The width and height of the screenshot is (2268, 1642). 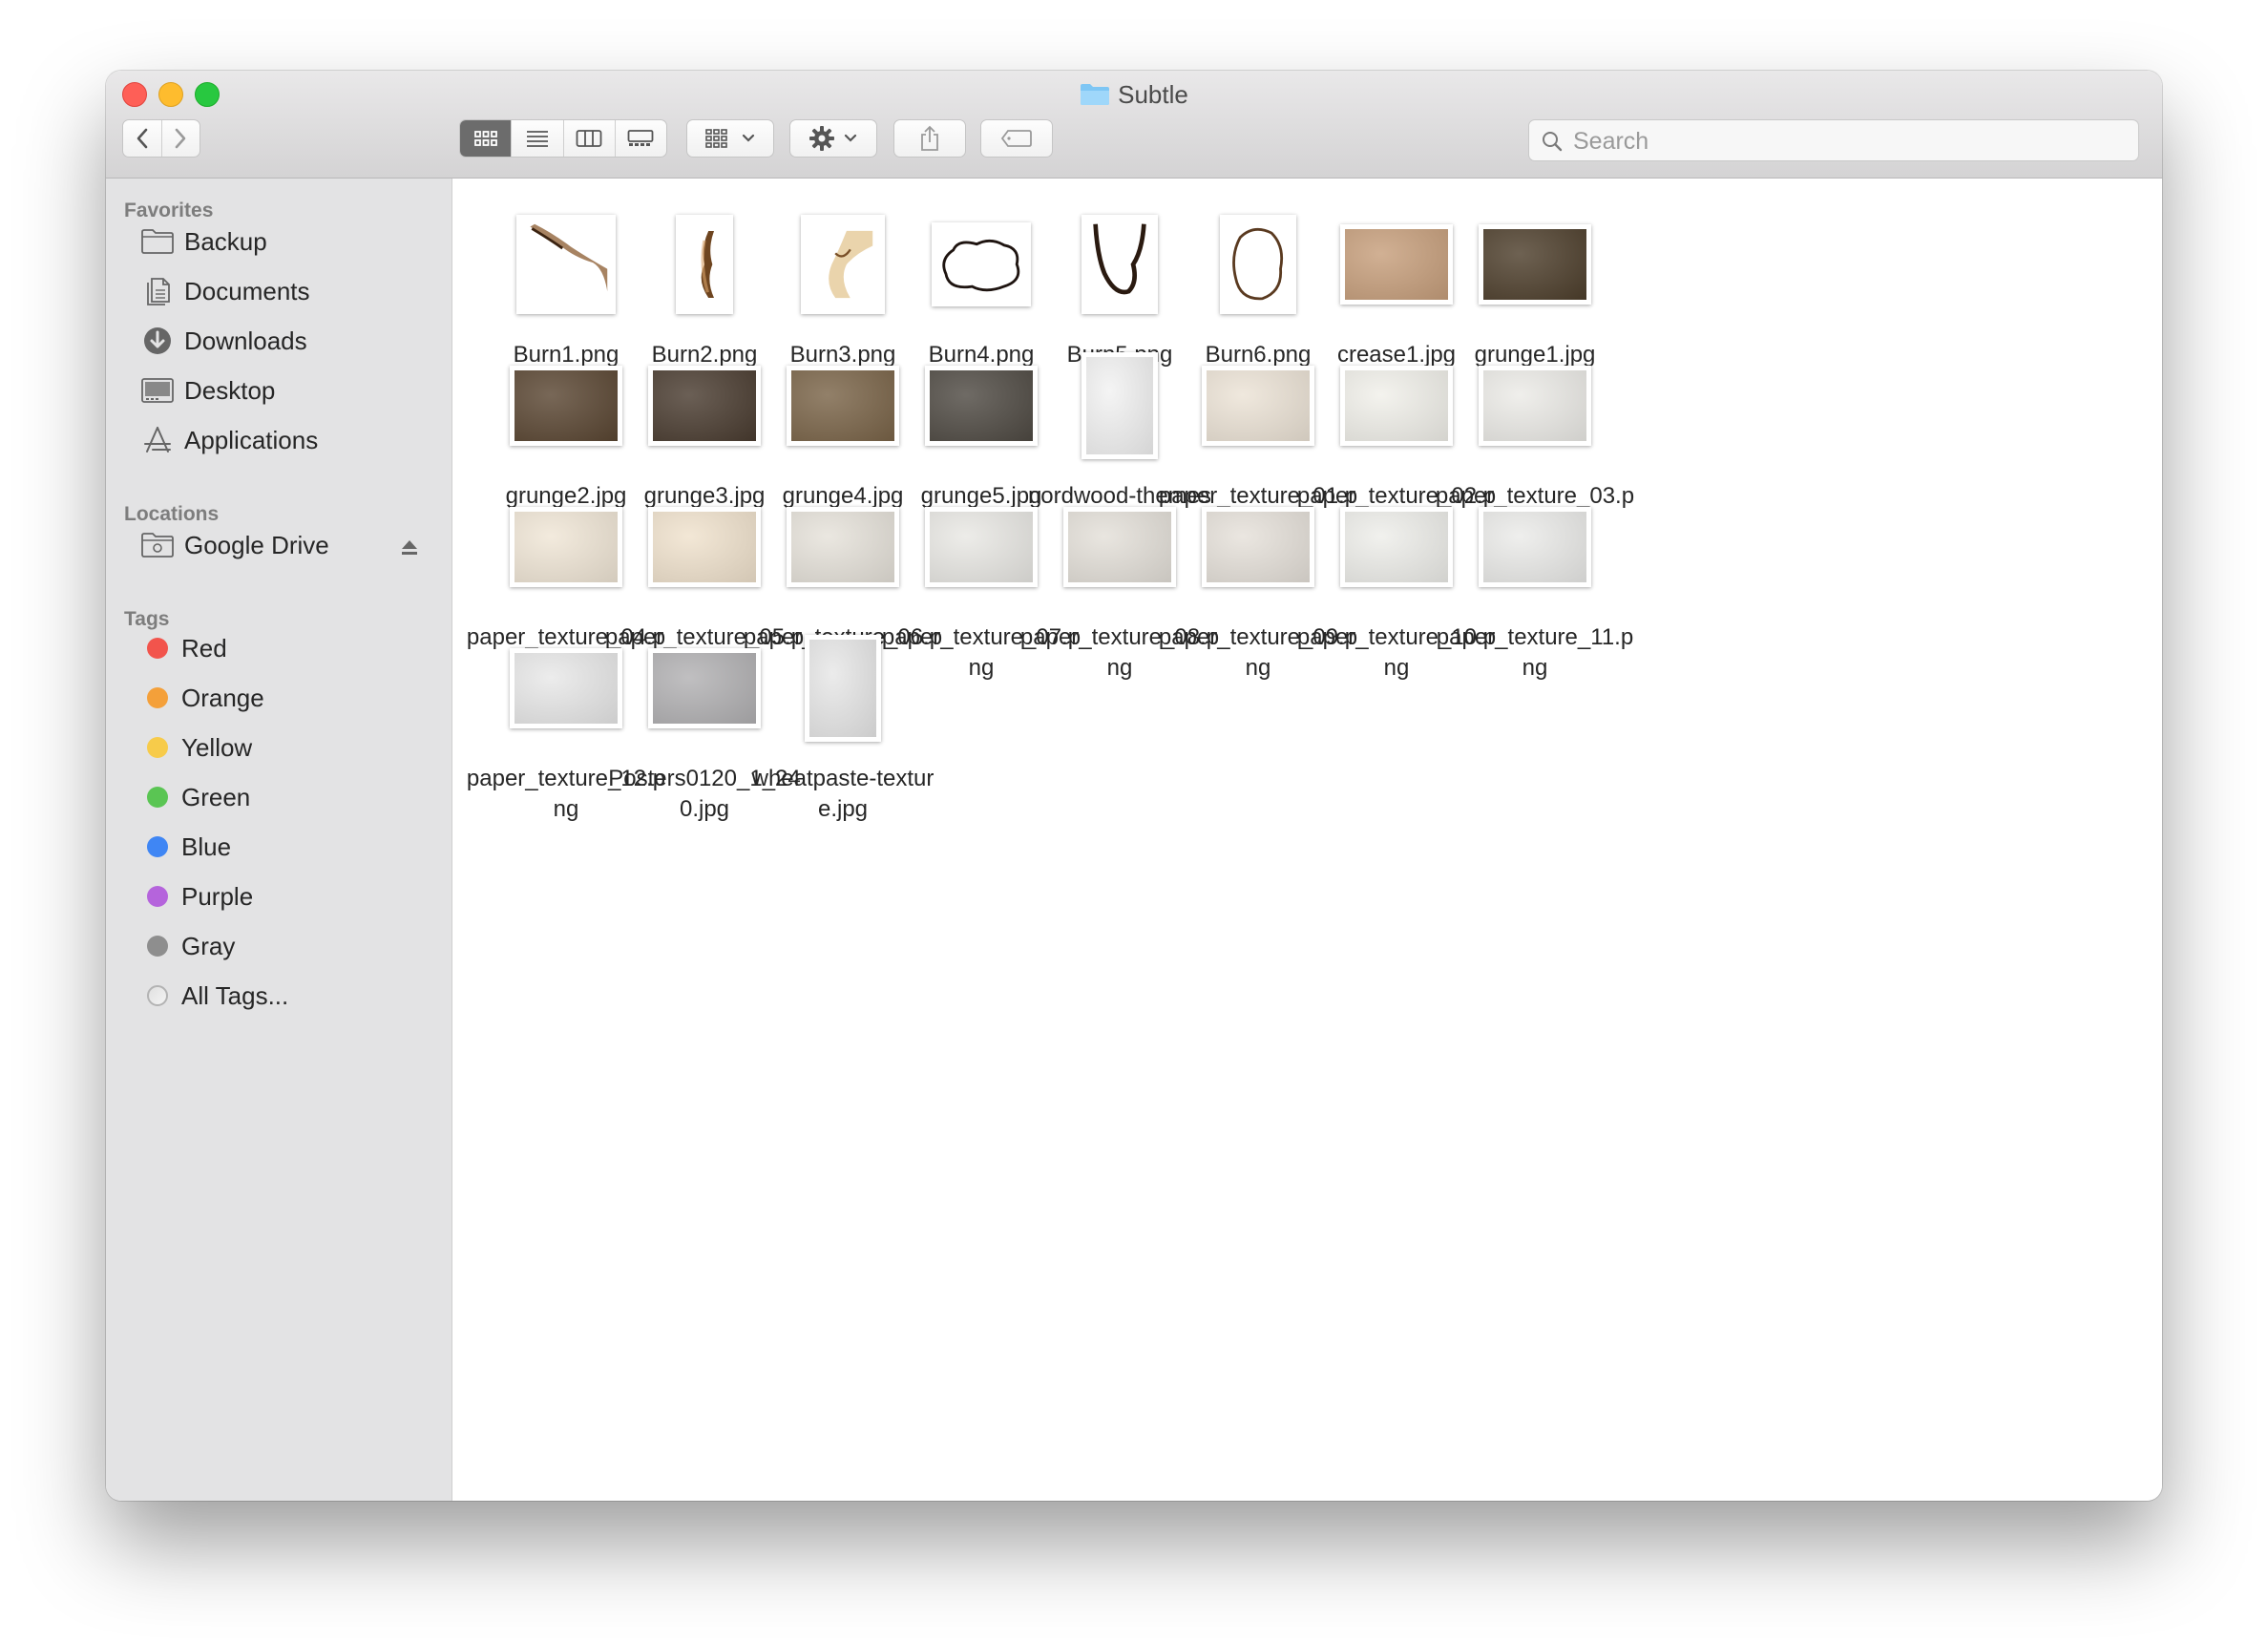 What do you see at coordinates (716, 139) in the screenshot?
I see `group-by-icon` at bounding box center [716, 139].